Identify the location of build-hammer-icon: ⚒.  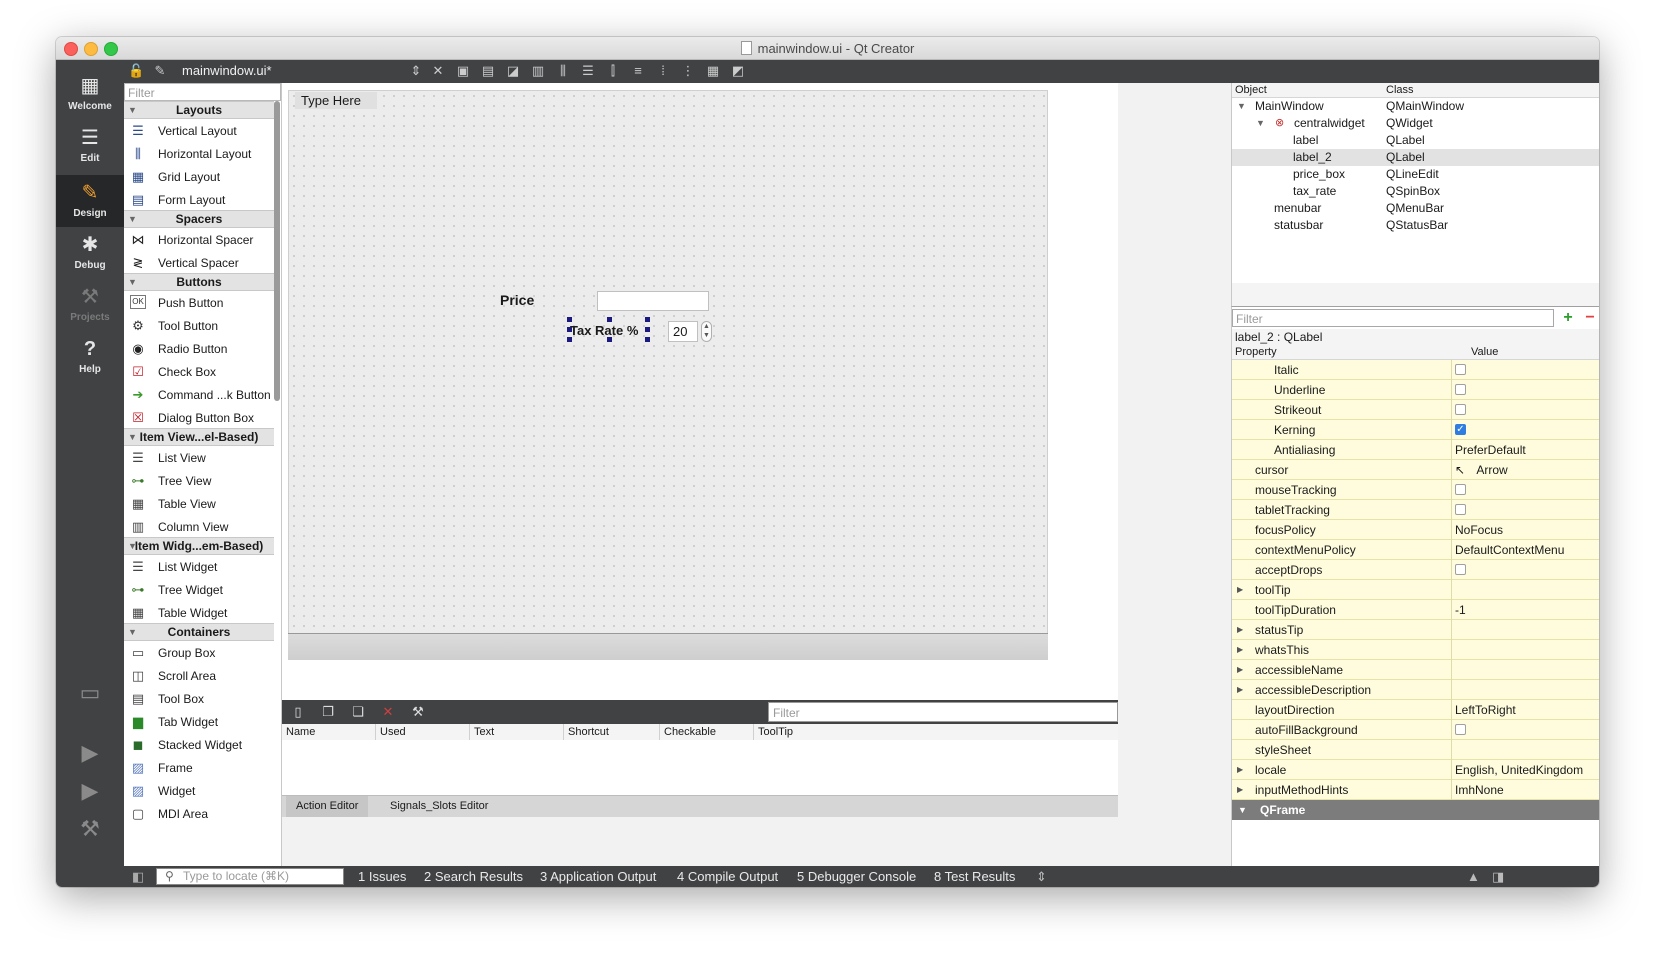
(90, 829).